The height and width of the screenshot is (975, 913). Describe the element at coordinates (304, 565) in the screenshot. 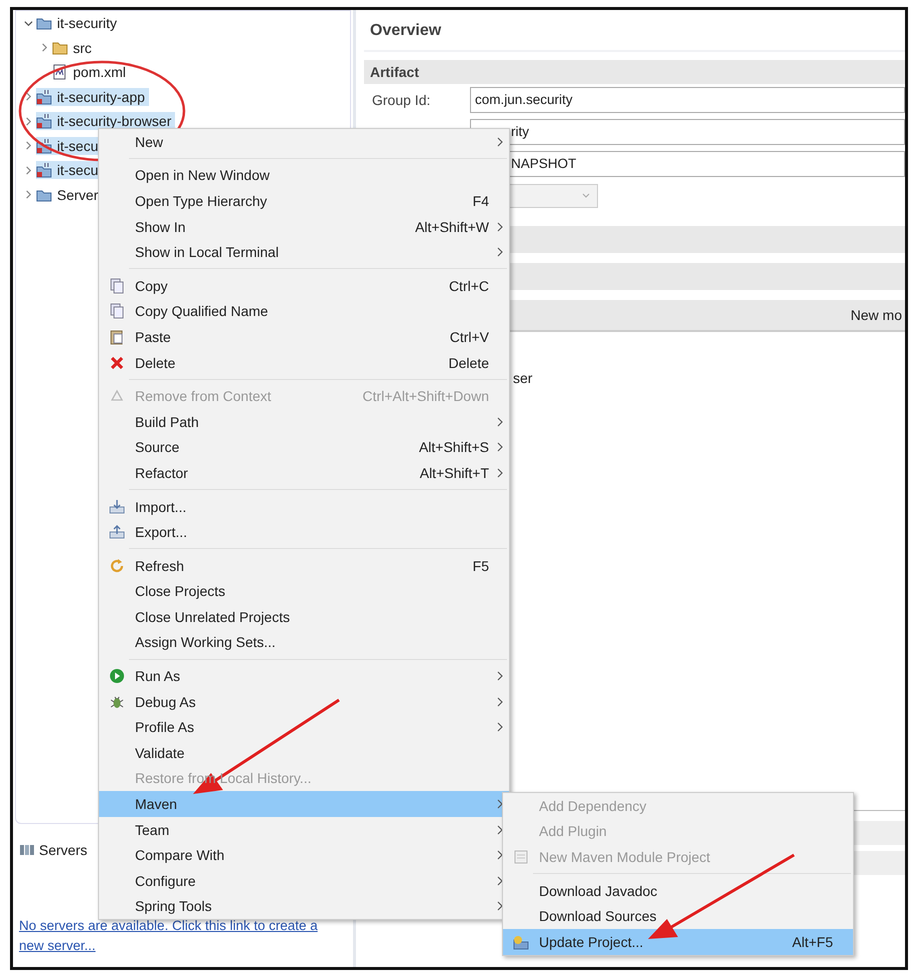

I see `menu-item: Refresh F5` at that location.